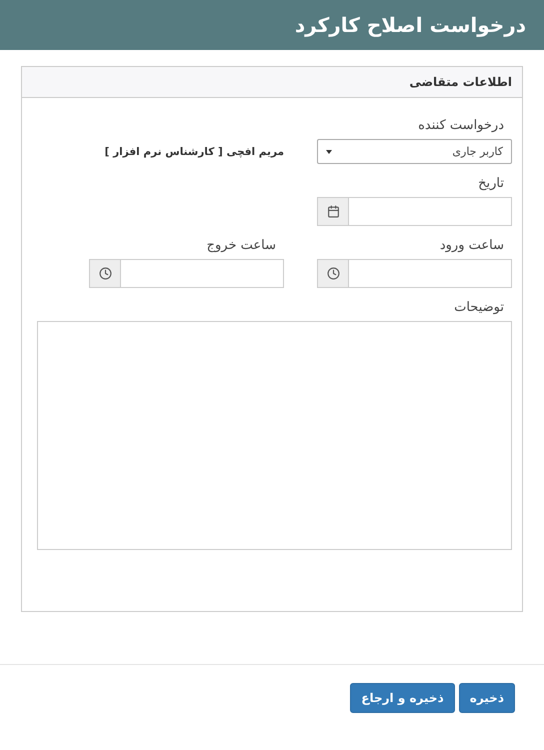 This screenshot has width=544, height=750. What do you see at coordinates (414, 211) in the screenshot?
I see `date-field` at bounding box center [414, 211].